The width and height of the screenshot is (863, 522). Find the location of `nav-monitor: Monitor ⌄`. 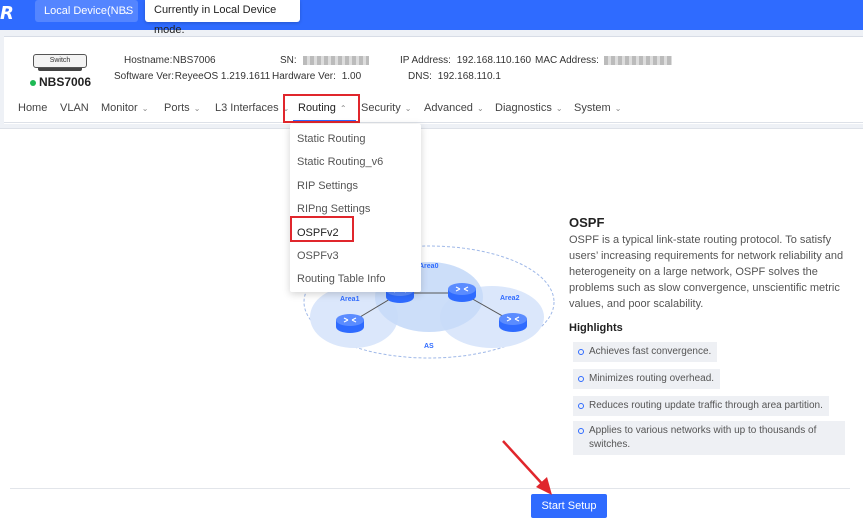

nav-monitor: Monitor ⌄ is located at coordinates (124, 108).